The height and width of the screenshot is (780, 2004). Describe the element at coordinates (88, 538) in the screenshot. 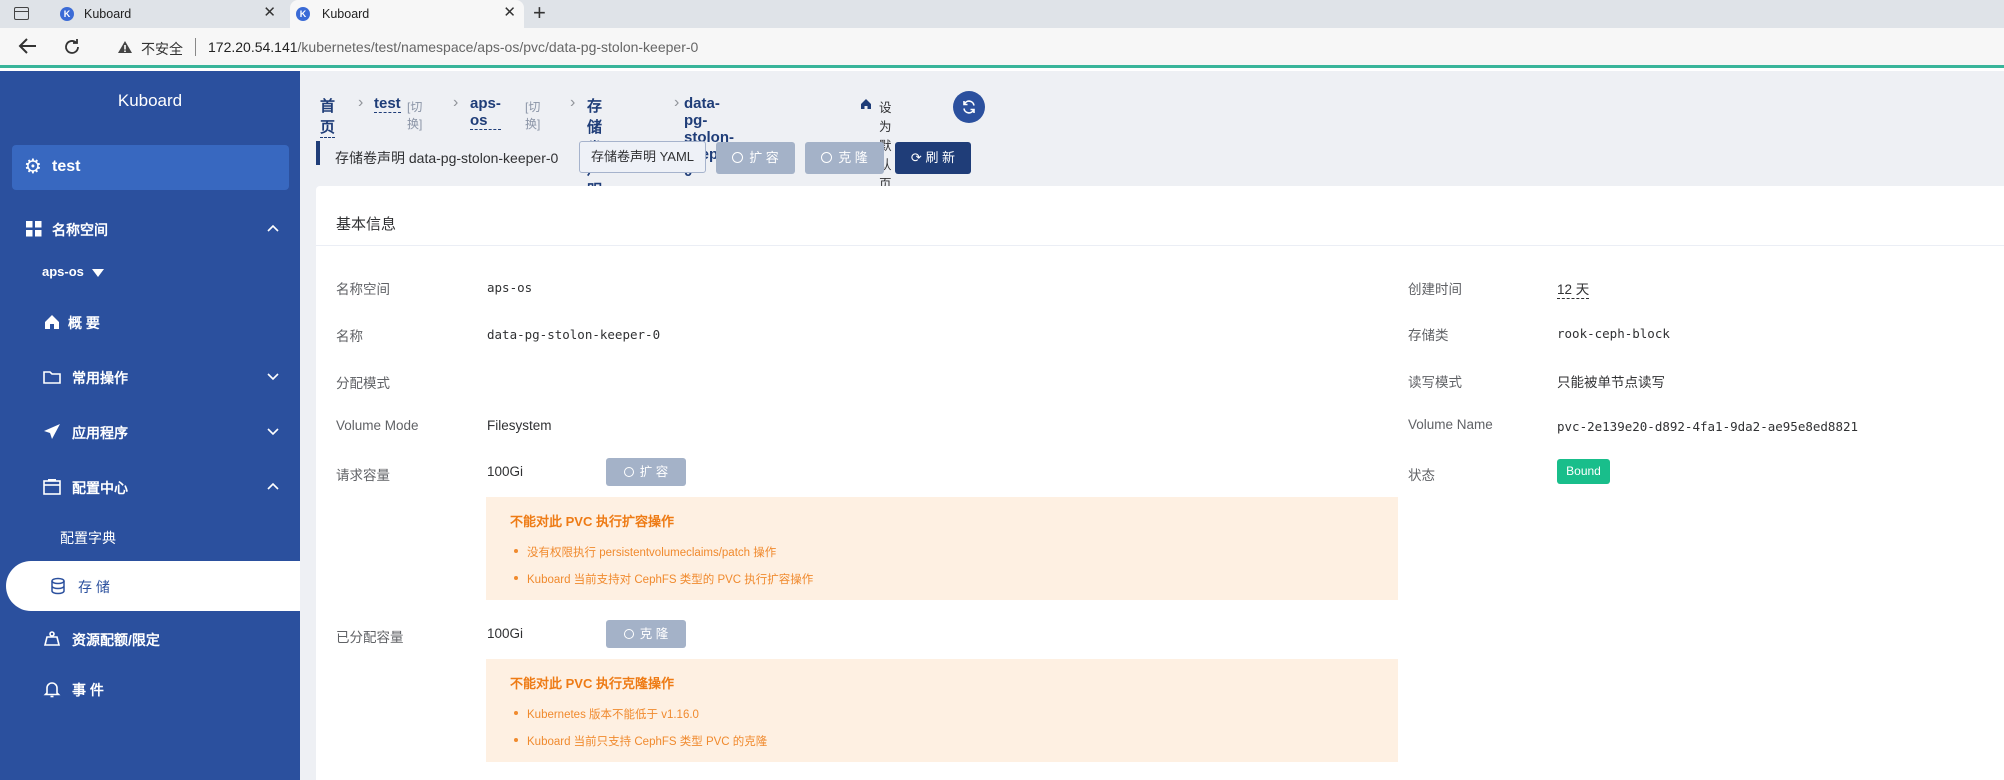

I see `sidebar-item-label: 配置字典` at that location.